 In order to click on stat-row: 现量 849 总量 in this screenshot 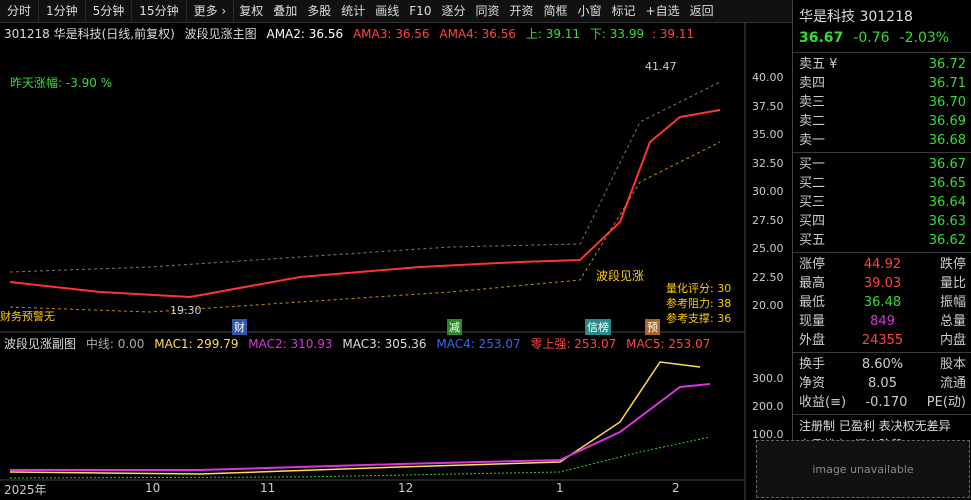, I will do `click(882, 321)`.